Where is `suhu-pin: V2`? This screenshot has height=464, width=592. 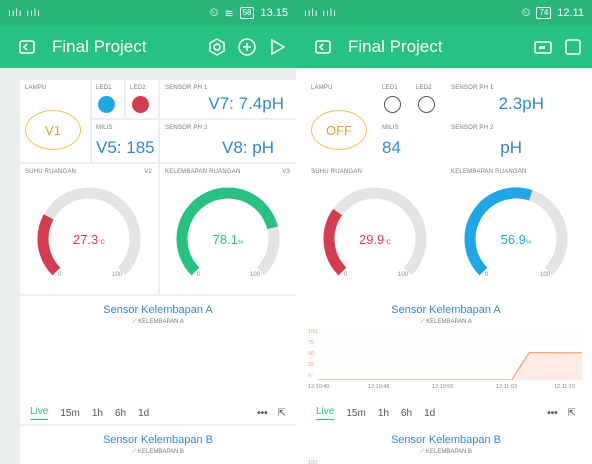 suhu-pin: V2 is located at coordinates (148, 172).